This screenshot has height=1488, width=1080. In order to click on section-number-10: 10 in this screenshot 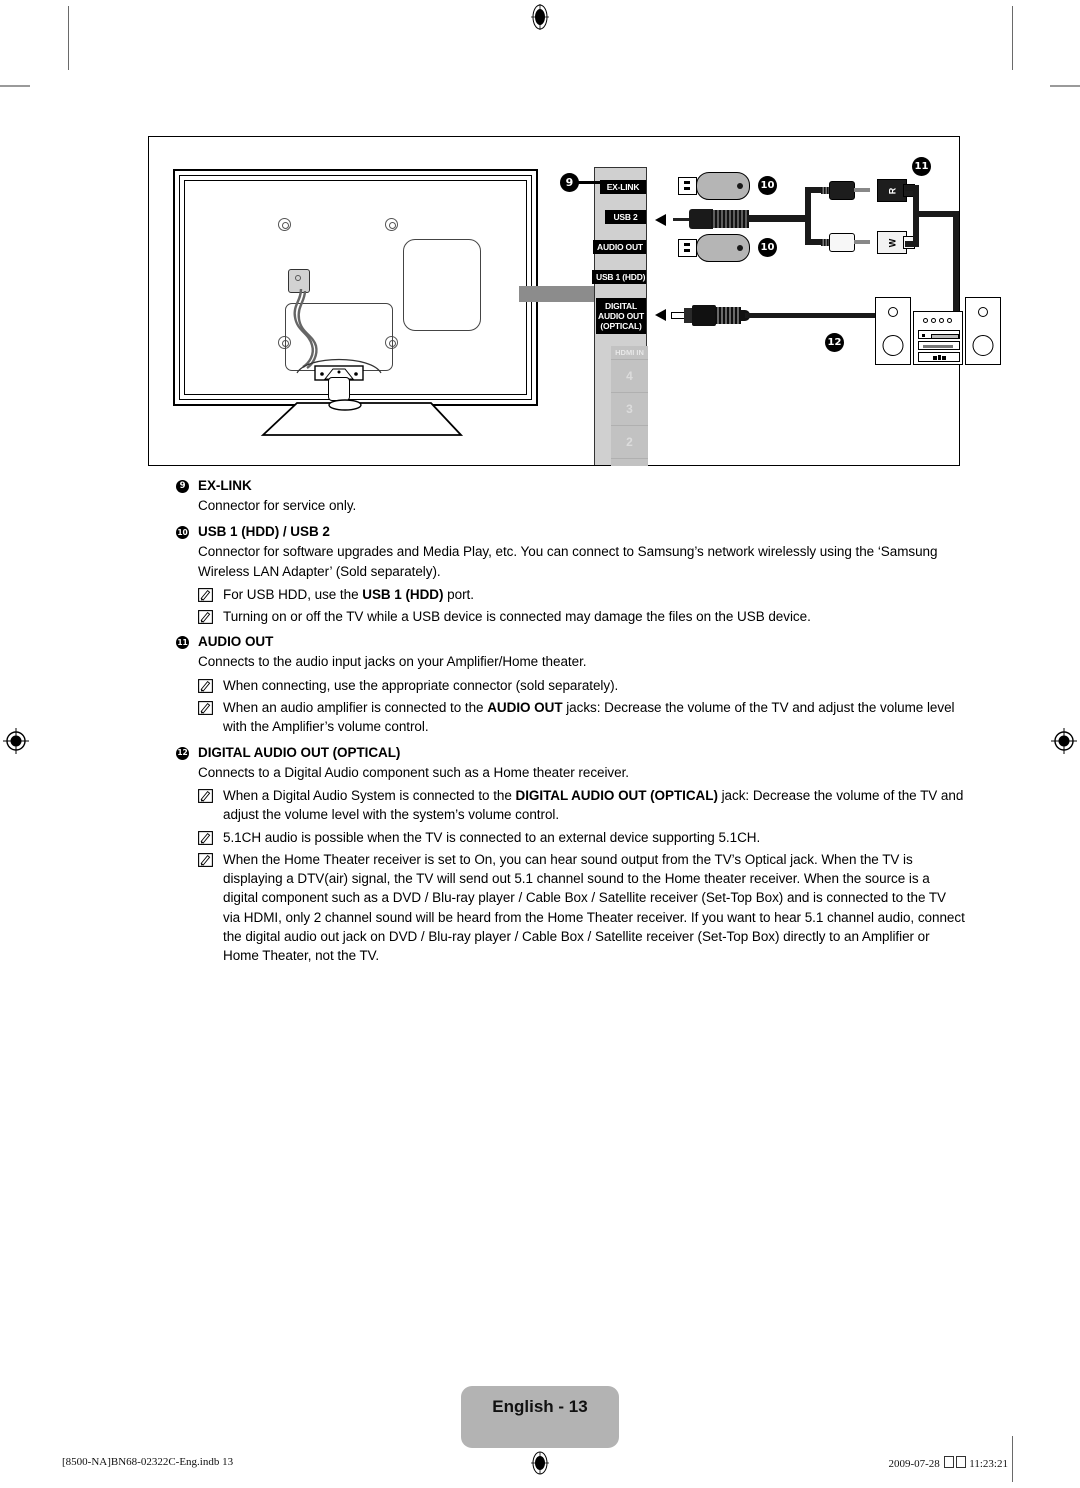, I will do `click(182, 533)`.